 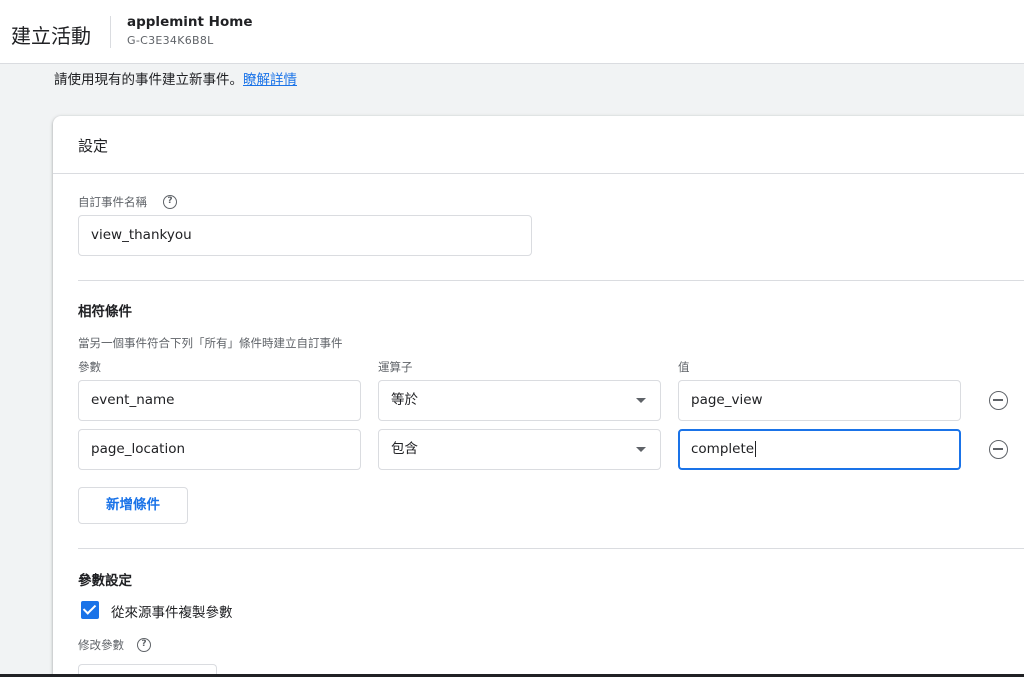 What do you see at coordinates (172, 613) in the screenshot?
I see `copy-params-label: 從來源事件複製參數` at bounding box center [172, 613].